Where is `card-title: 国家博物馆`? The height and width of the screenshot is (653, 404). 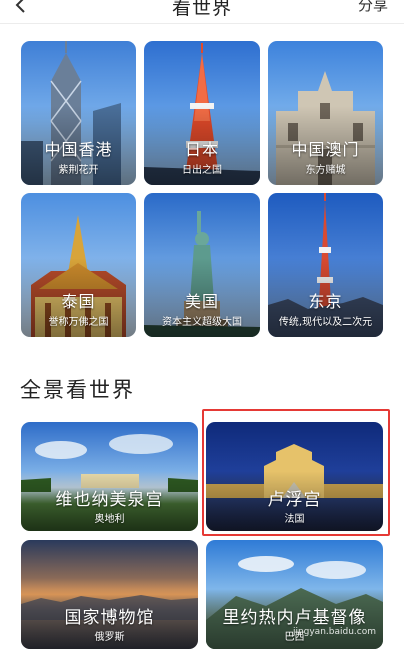
card-title: 国家博物馆 is located at coordinates (109, 618).